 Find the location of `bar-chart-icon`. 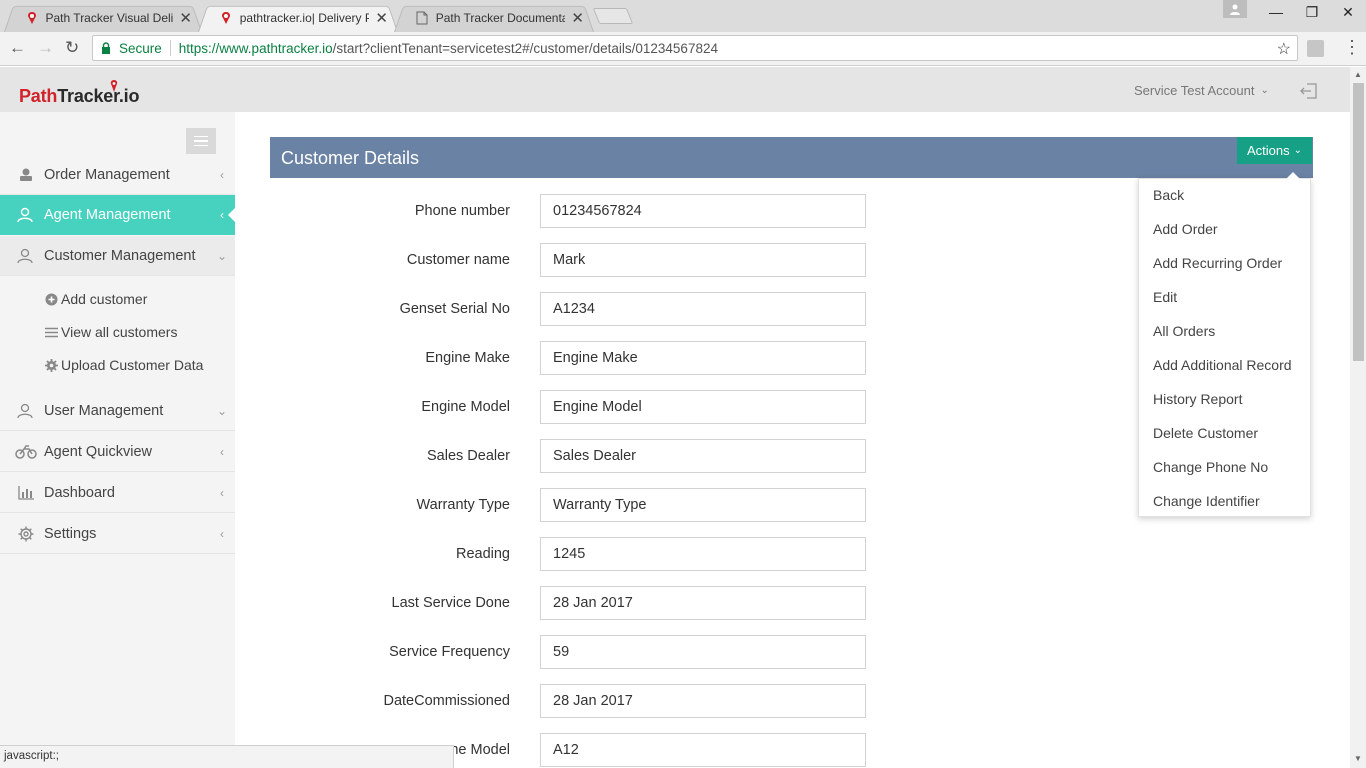

bar-chart-icon is located at coordinates (22, 492).